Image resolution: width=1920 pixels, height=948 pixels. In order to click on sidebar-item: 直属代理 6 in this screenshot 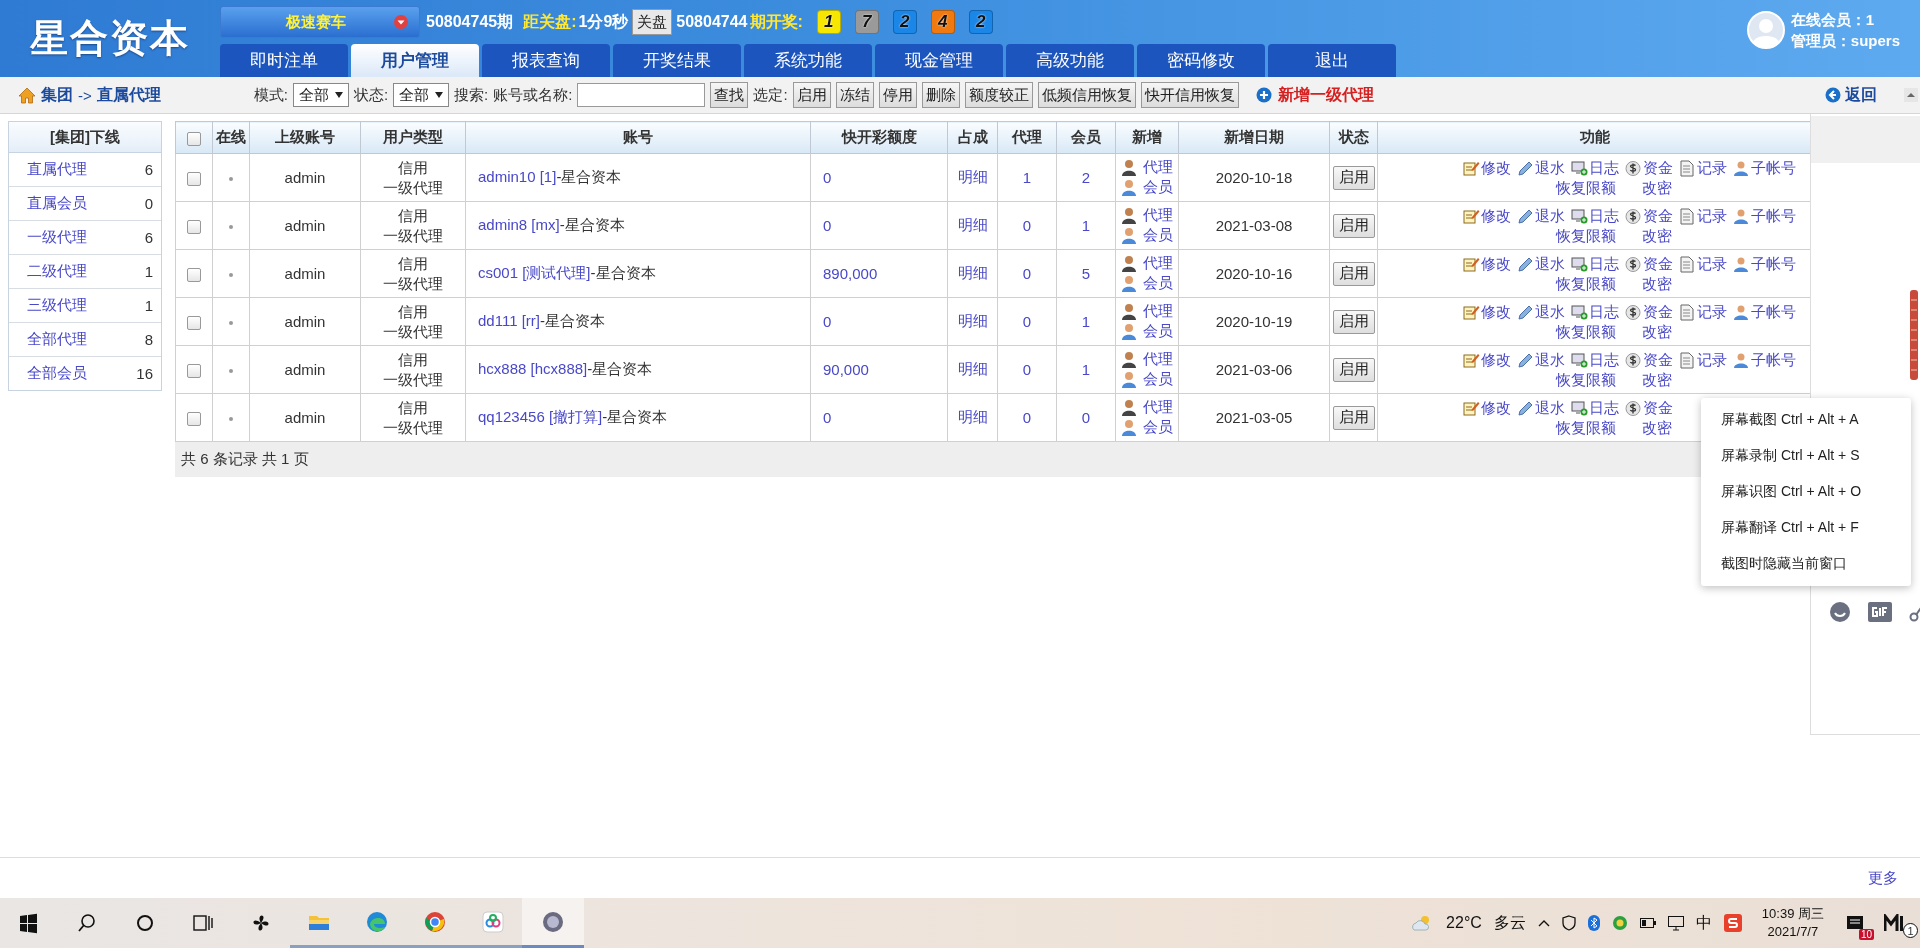, I will do `click(85, 170)`.